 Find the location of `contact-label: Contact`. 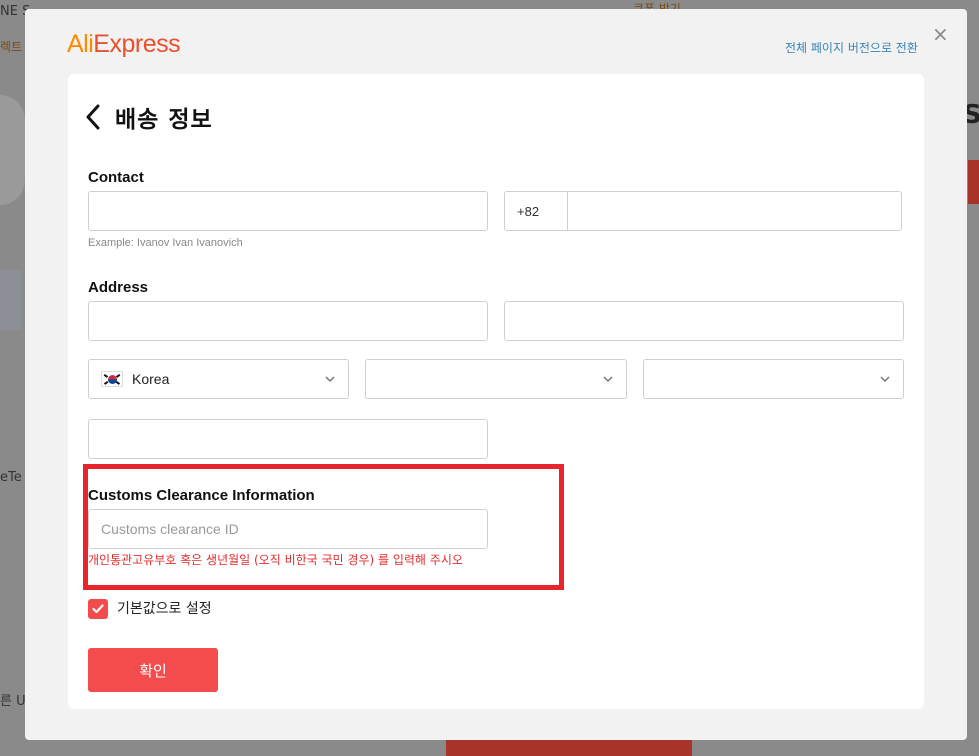

contact-label: Contact is located at coordinates (116, 177).